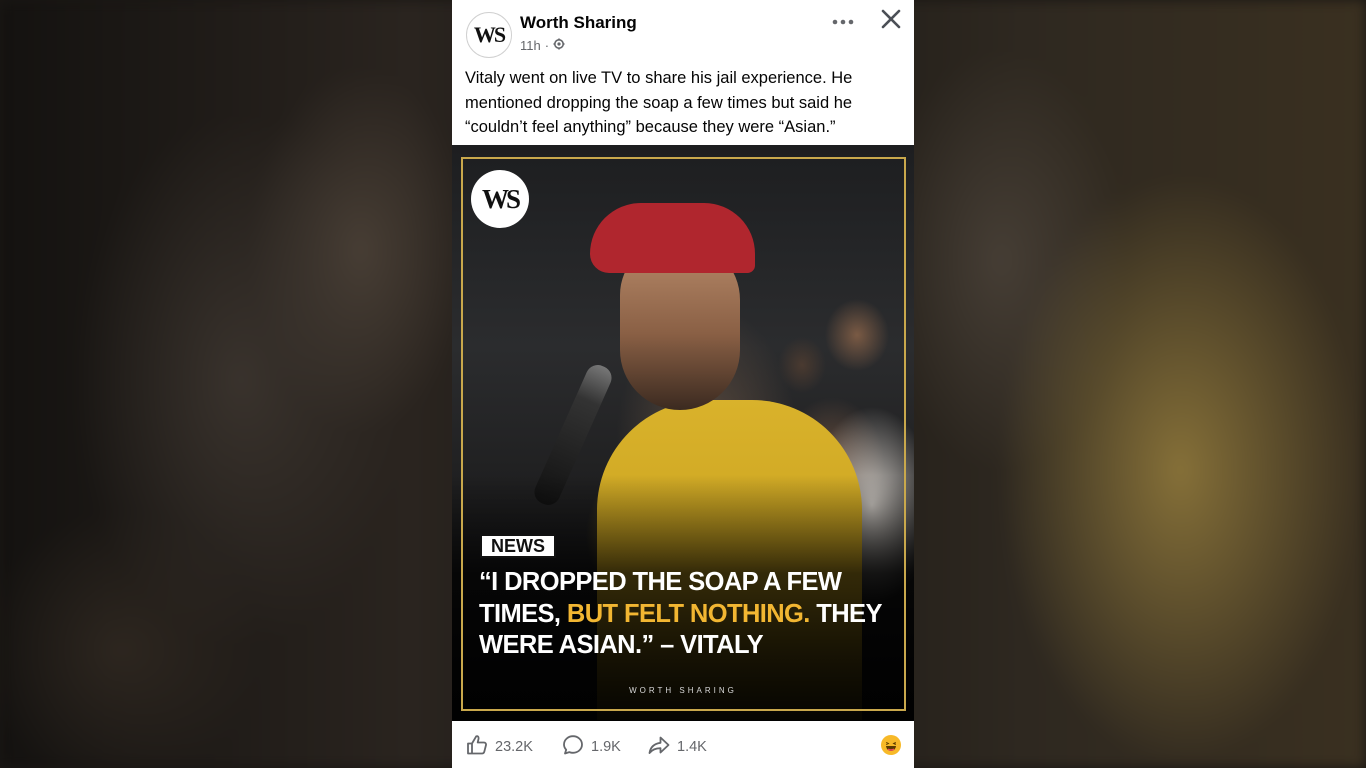  Describe the element at coordinates (518, 546) in the screenshot. I see `news-badge: NEWS` at that location.